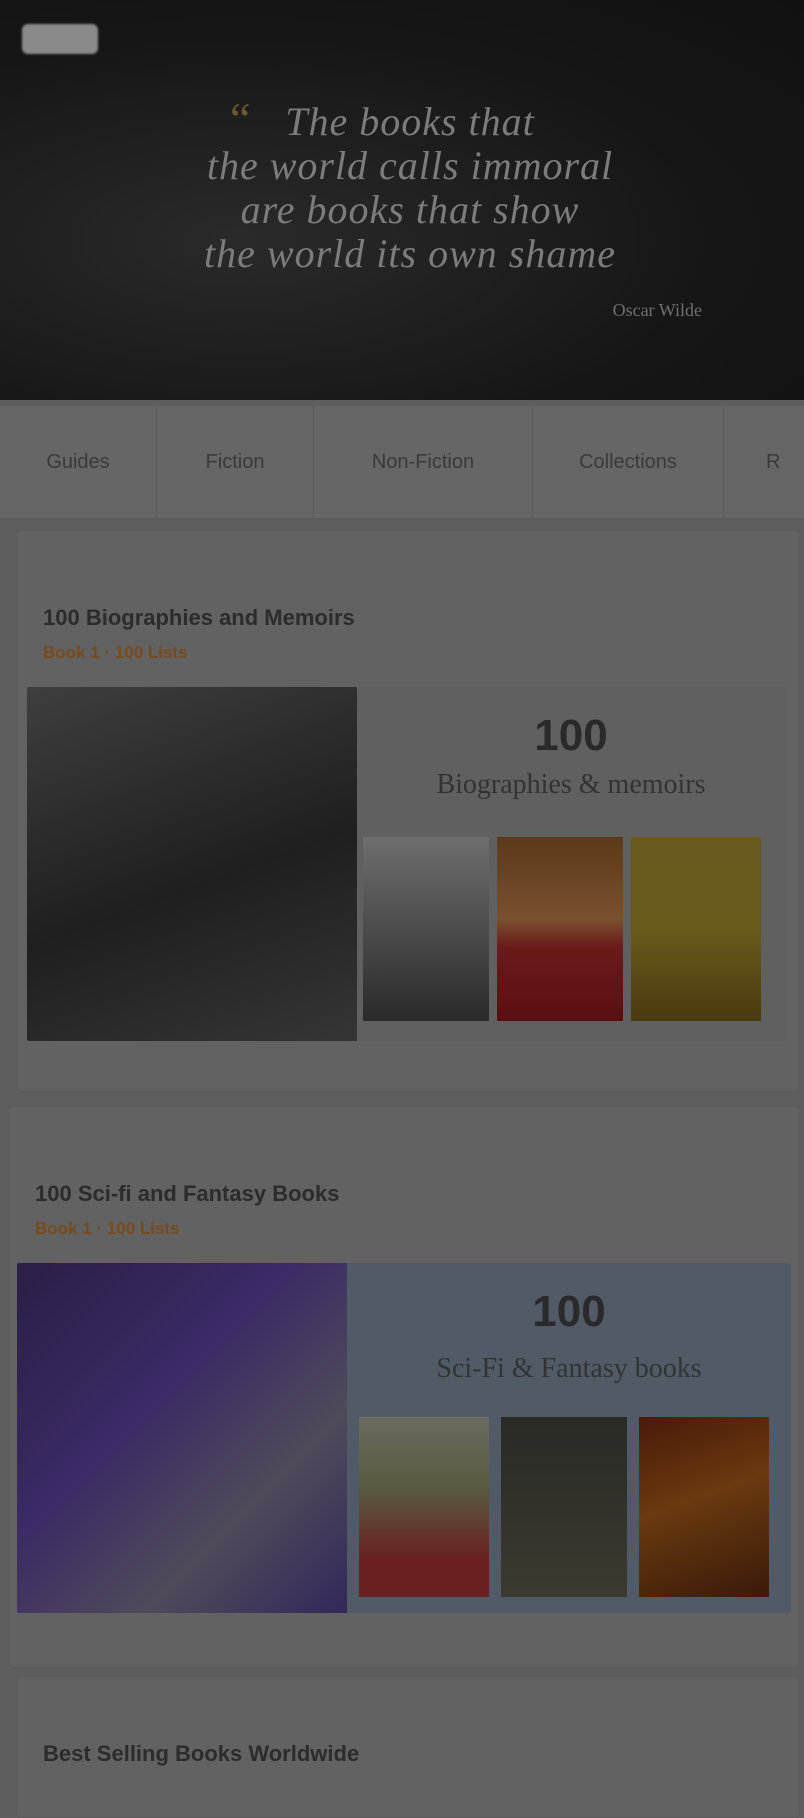 The image size is (804, 1818). What do you see at coordinates (410, 165) in the screenshot?
I see `quote-line: the world calls immoral` at bounding box center [410, 165].